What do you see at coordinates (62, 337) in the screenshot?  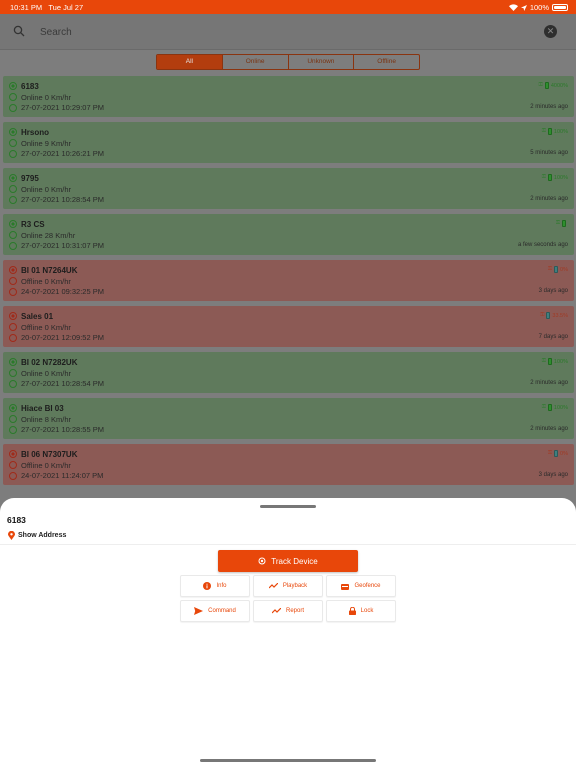 I see `device-last-update: 20-07-2021 12:09:52 PM` at bounding box center [62, 337].